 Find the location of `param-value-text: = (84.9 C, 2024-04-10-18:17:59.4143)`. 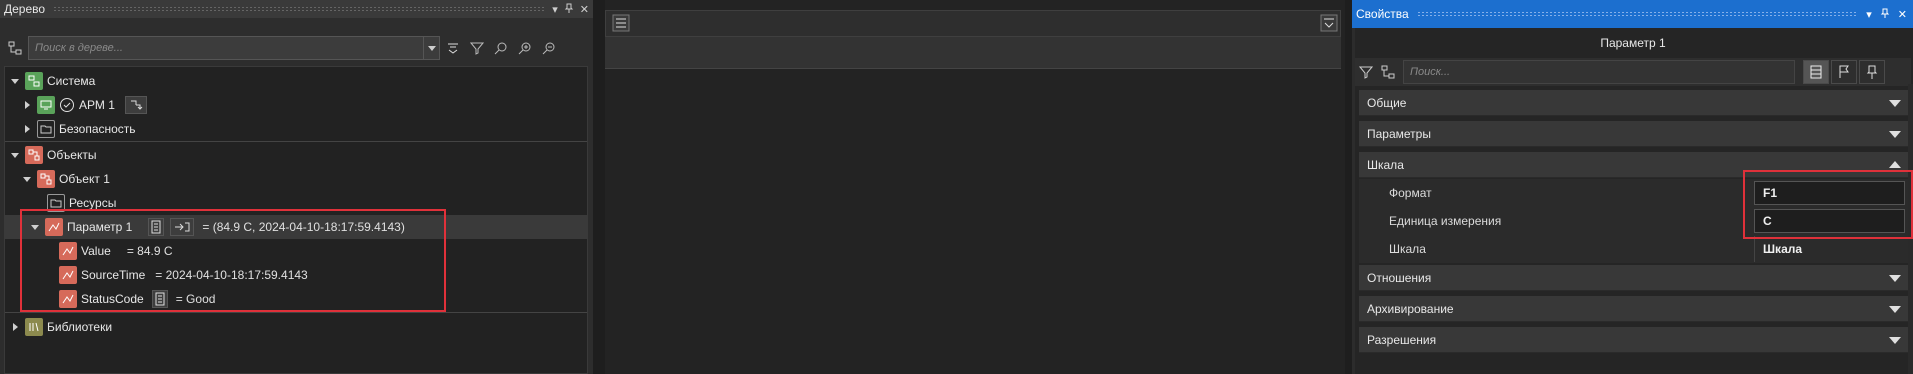

param-value-text: = (84.9 C, 2024-04-10-18:17:59.4143) is located at coordinates (303, 227).